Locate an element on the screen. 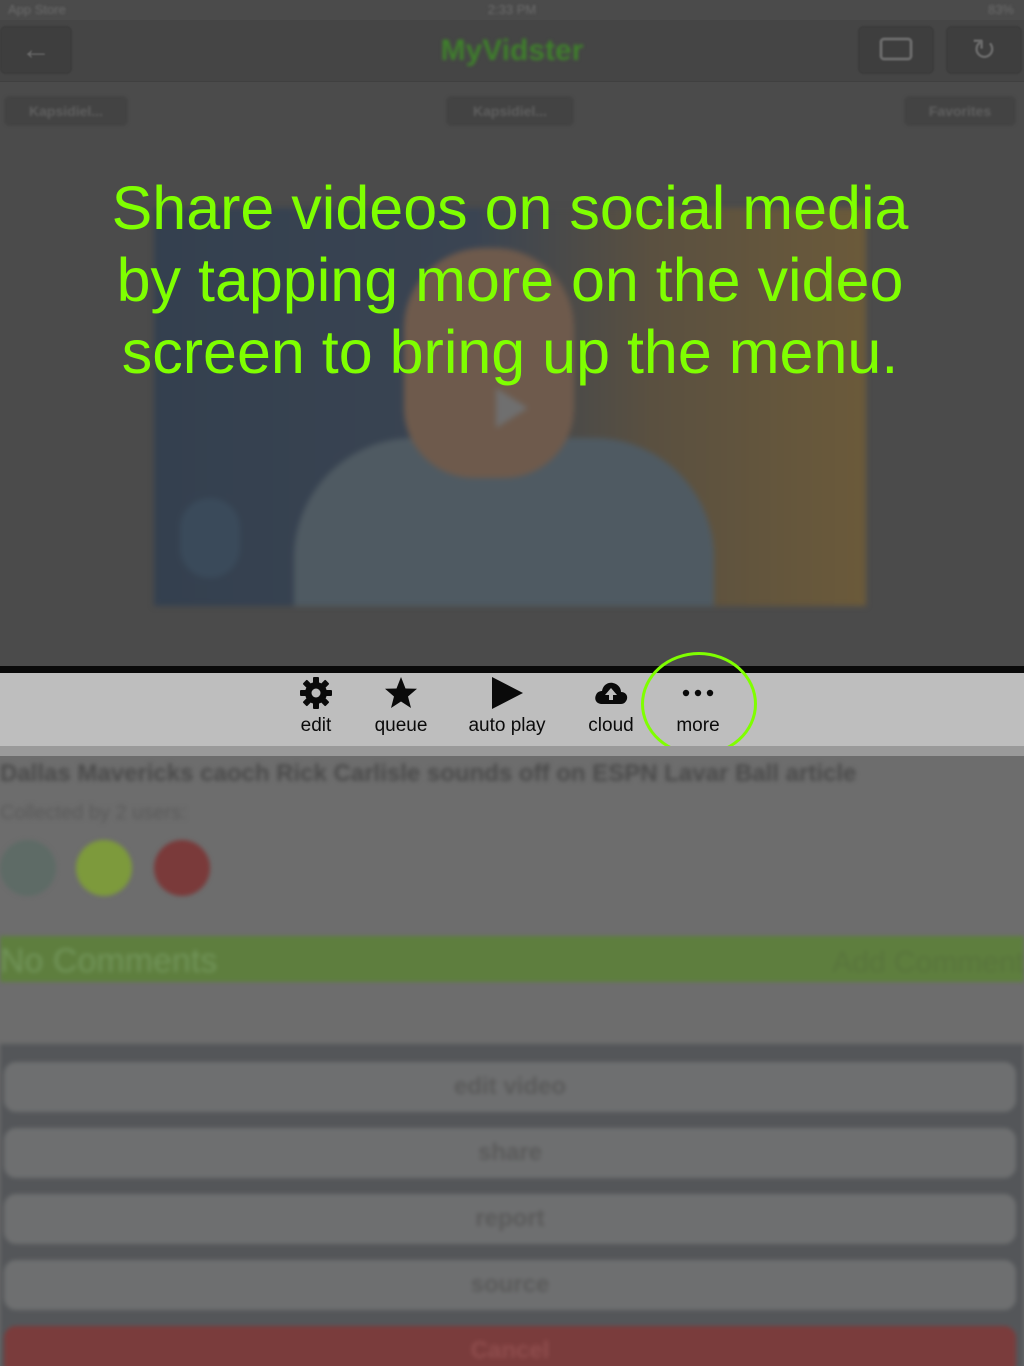 The width and height of the screenshot is (1024, 1366). source-button: source is located at coordinates (510, 1285).